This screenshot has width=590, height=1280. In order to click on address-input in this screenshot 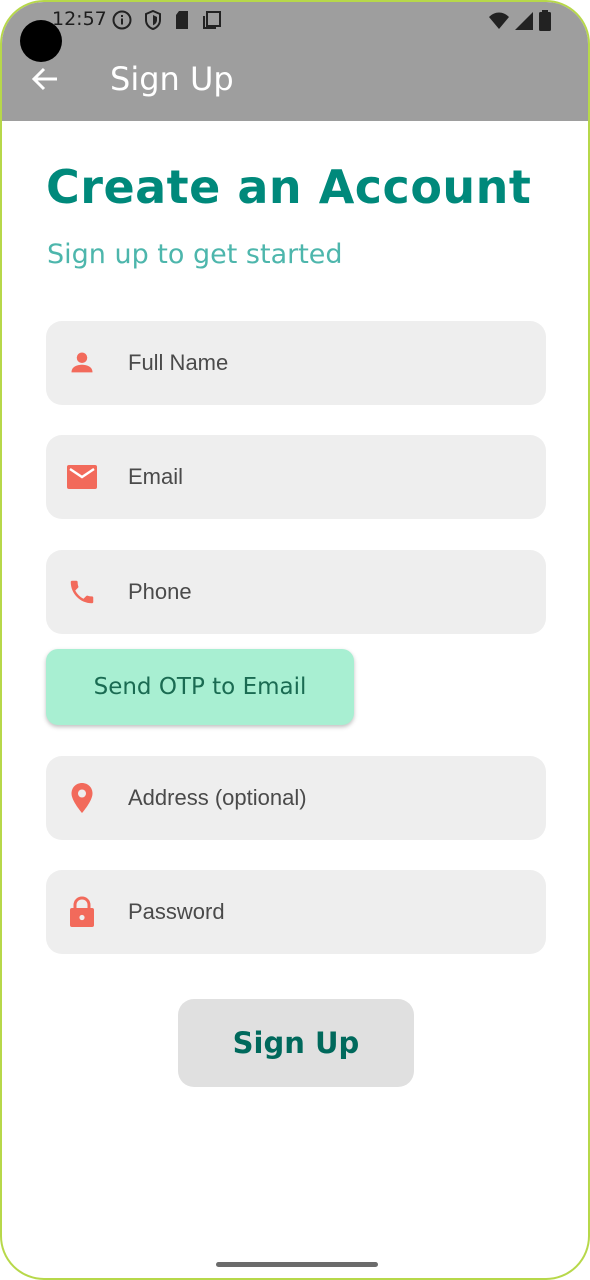, I will do `click(318, 798)`.